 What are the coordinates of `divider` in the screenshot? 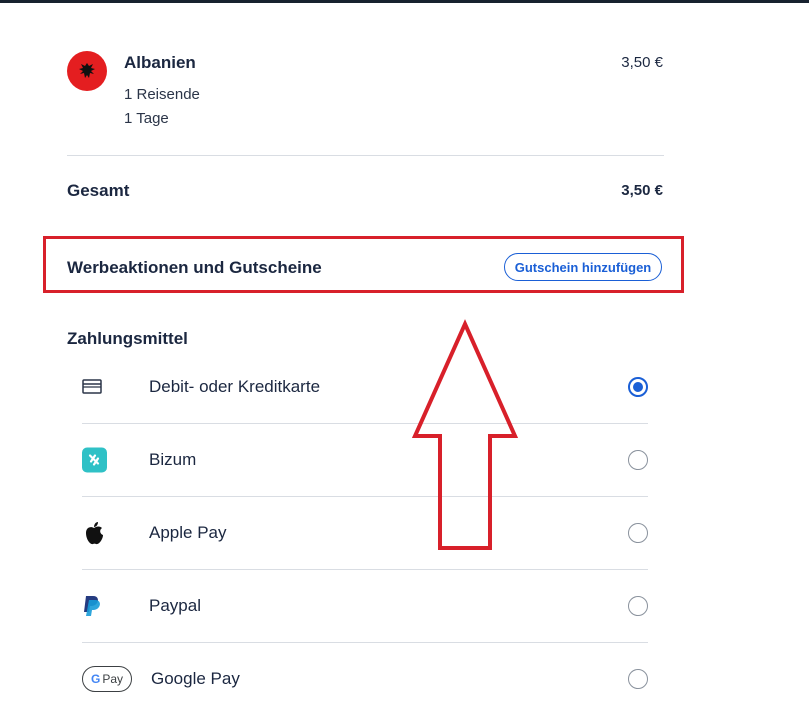 It's located at (365, 155).